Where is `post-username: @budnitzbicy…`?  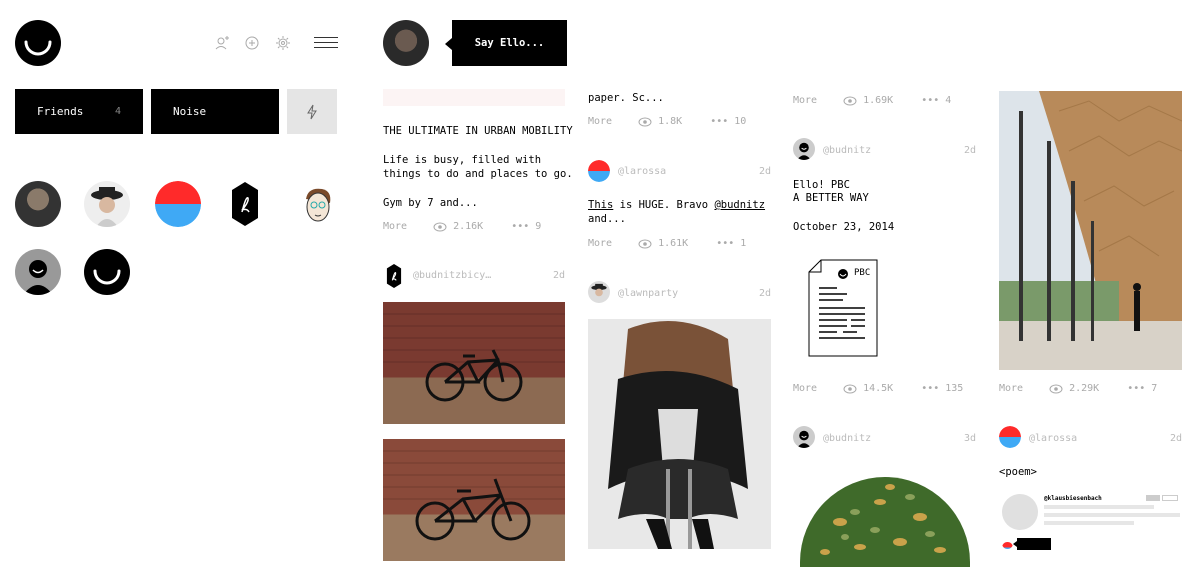
post-username: @budnitzbicy… is located at coordinates (452, 275).